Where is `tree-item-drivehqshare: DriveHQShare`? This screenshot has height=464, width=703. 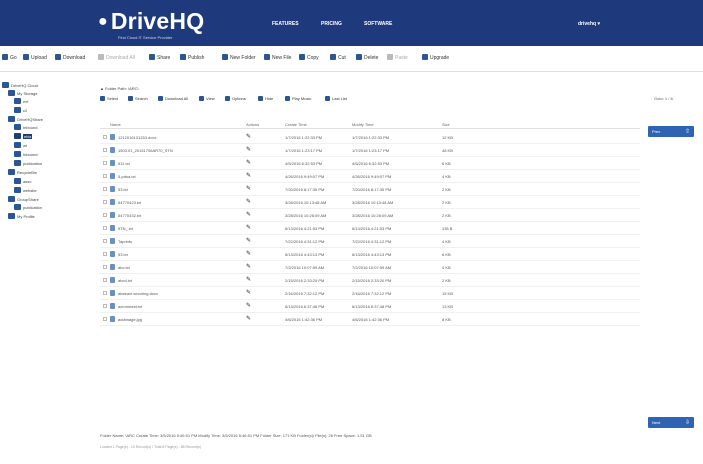 tree-item-drivehqshare: DriveHQShare is located at coordinates (25, 119).